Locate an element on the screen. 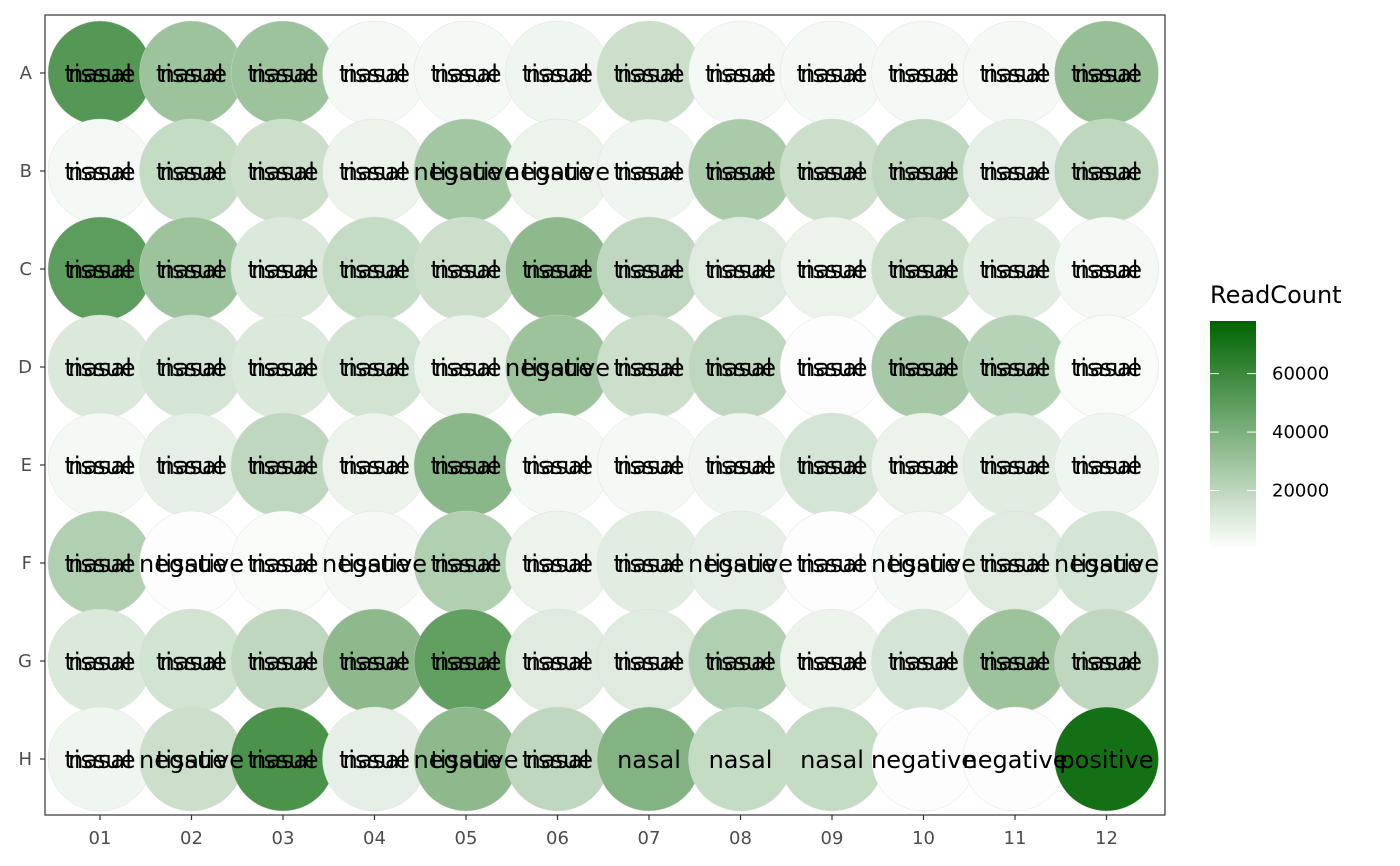 The width and height of the screenshot is (1400, 866). well-label-B12: tissue is located at coordinates (1106, 172).